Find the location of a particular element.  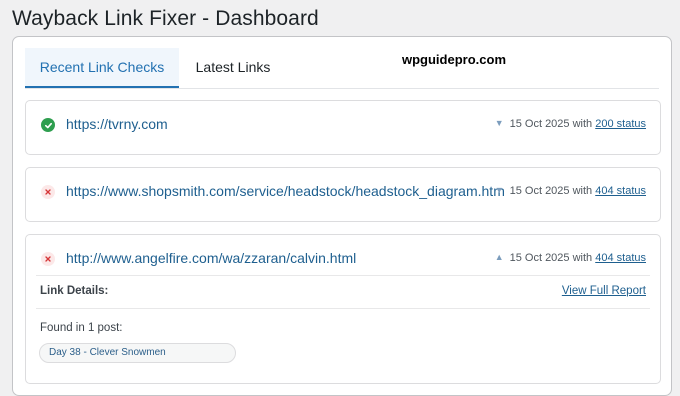

chevron-up-icon: ▲ is located at coordinates (499, 257).